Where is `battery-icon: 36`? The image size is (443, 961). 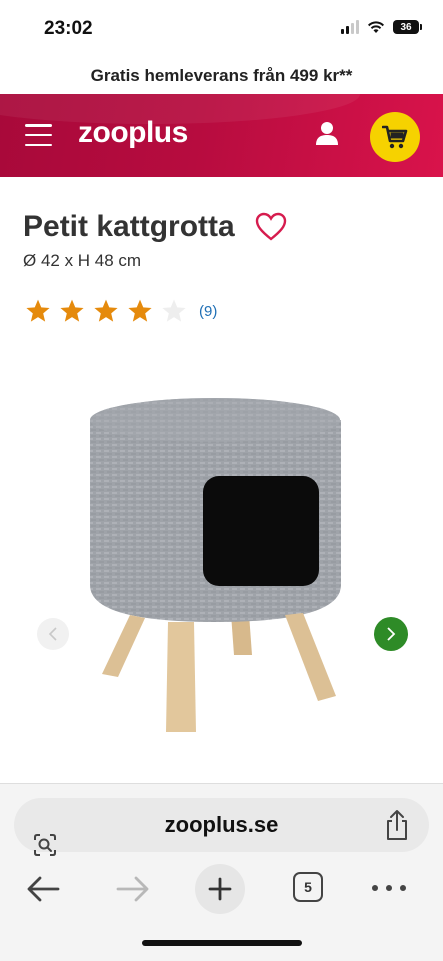 battery-icon: 36 is located at coordinates (407, 27).